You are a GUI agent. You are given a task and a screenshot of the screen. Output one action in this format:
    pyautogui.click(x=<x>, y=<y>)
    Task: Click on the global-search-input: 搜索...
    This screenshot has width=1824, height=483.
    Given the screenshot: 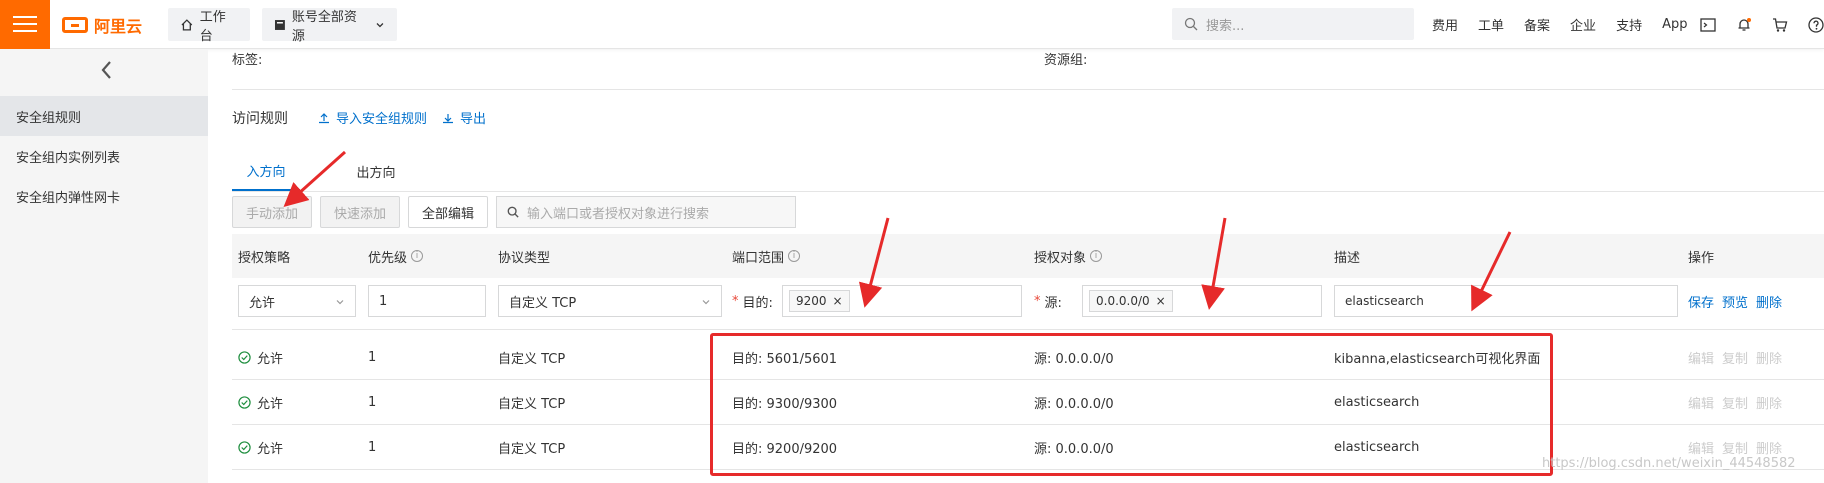 What is the action you would take?
    pyautogui.click(x=1293, y=24)
    